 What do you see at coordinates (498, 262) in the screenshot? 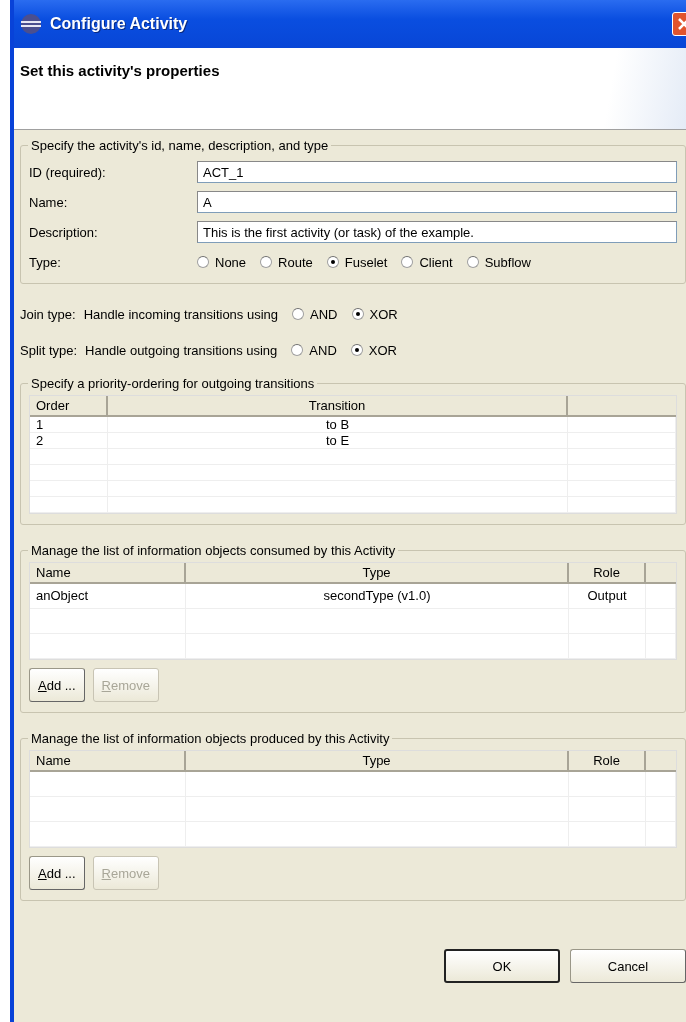
I see `radio-option: Subflow` at bounding box center [498, 262].